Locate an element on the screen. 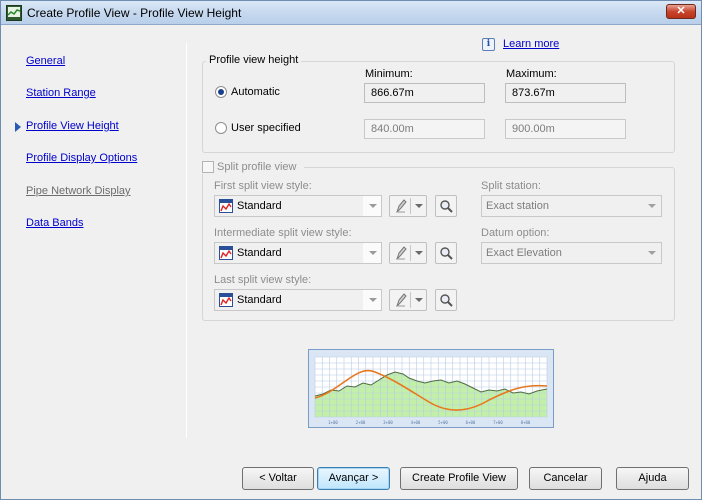  intermediate-split-preview-button is located at coordinates (446, 253).